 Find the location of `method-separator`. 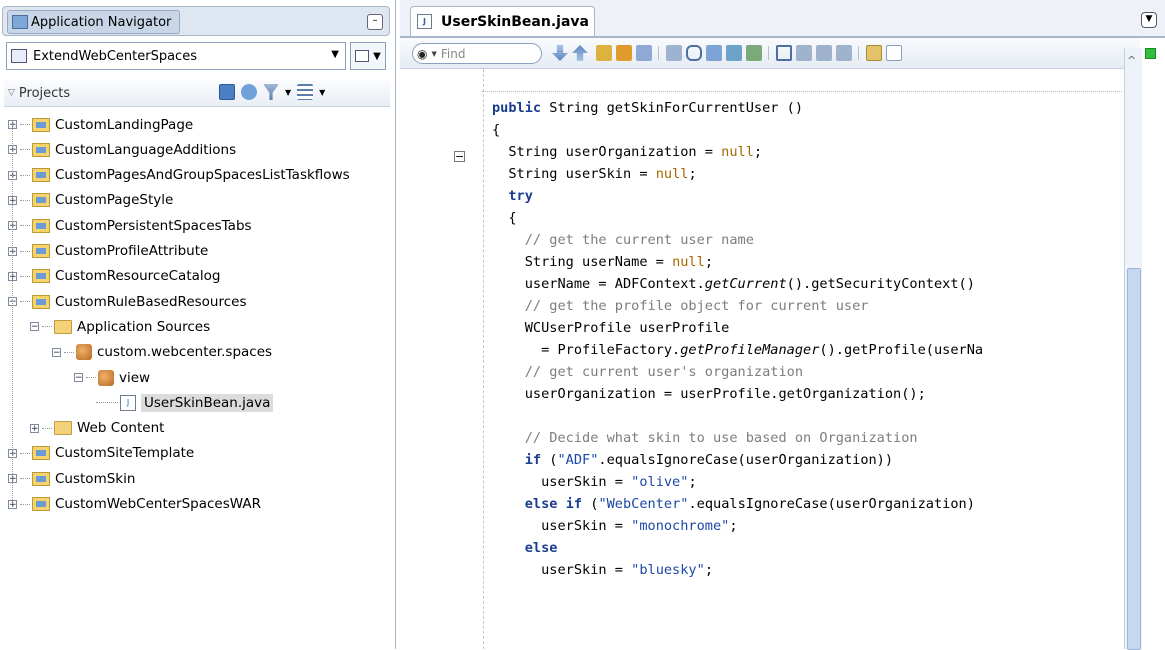

method-separator is located at coordinates (802, 91).